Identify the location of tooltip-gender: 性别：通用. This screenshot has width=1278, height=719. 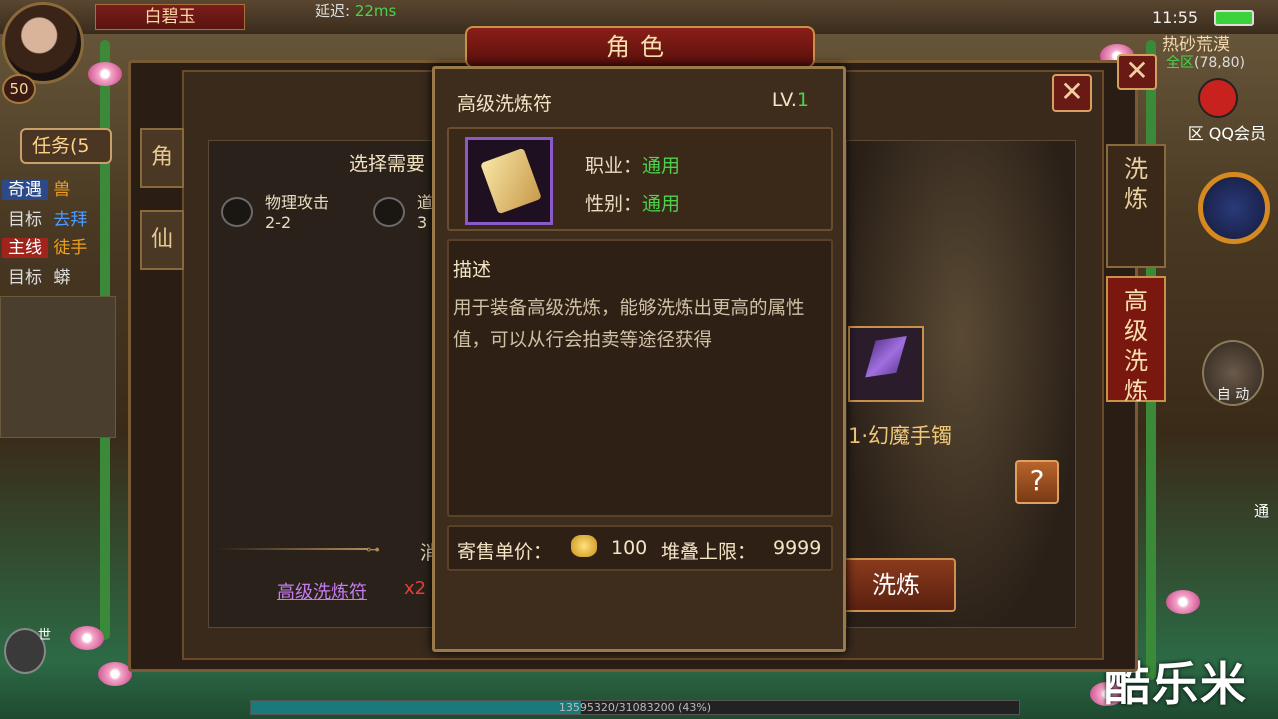
(632, 202).